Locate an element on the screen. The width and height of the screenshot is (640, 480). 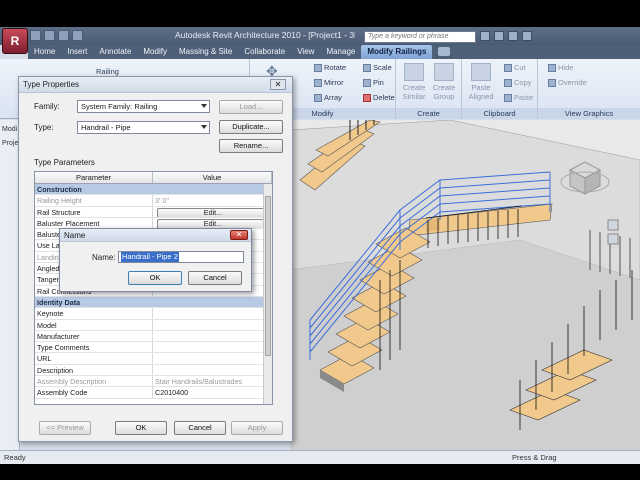
status-text: Ready is located at coordinates (15, 457).